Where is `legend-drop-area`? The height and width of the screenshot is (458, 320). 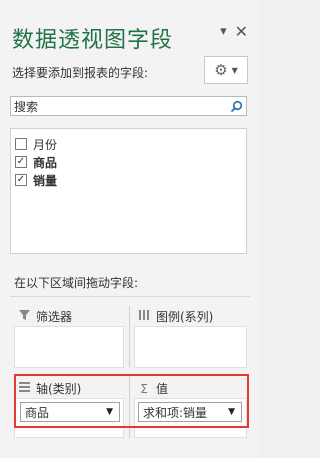 legend-drop-area is located at coordinates (190, 347).